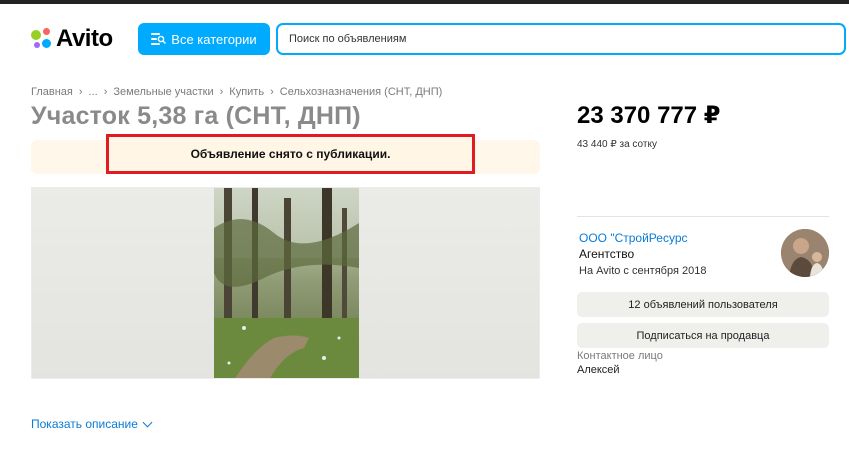  I want to click on show-description-label: Показать описание, so click(84, 424).